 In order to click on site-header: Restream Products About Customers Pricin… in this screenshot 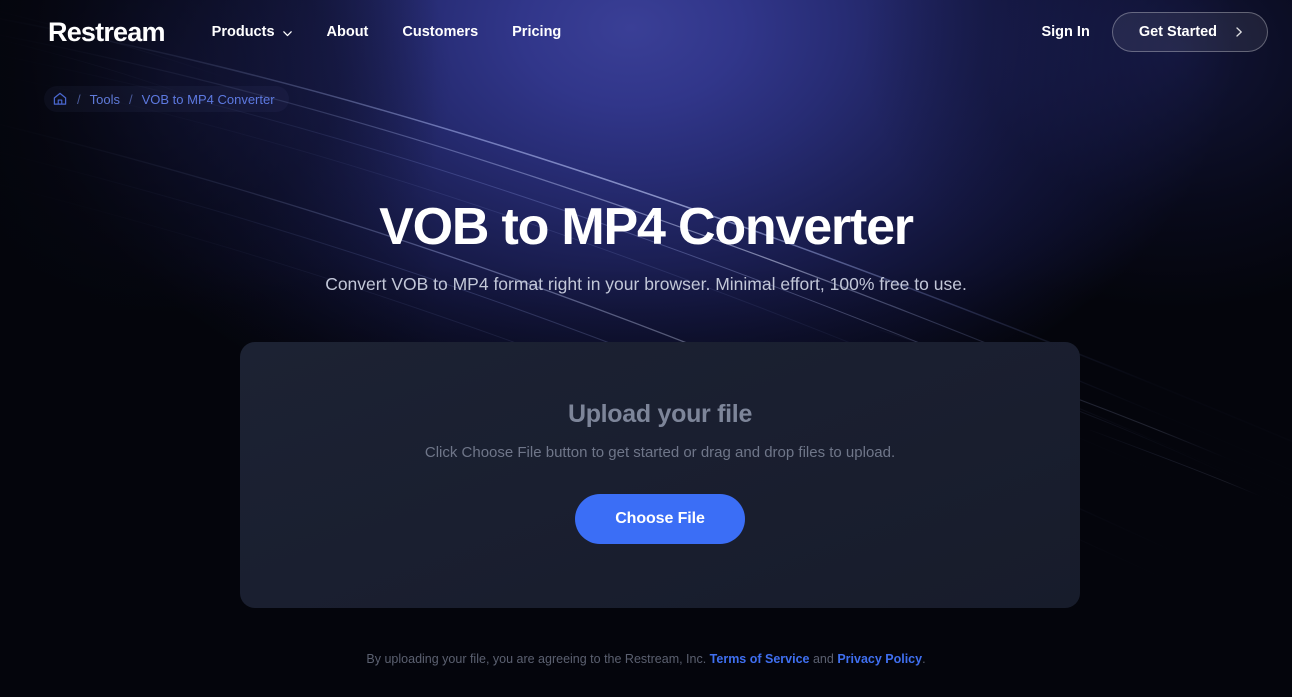, I will do `click(646, 32)`.